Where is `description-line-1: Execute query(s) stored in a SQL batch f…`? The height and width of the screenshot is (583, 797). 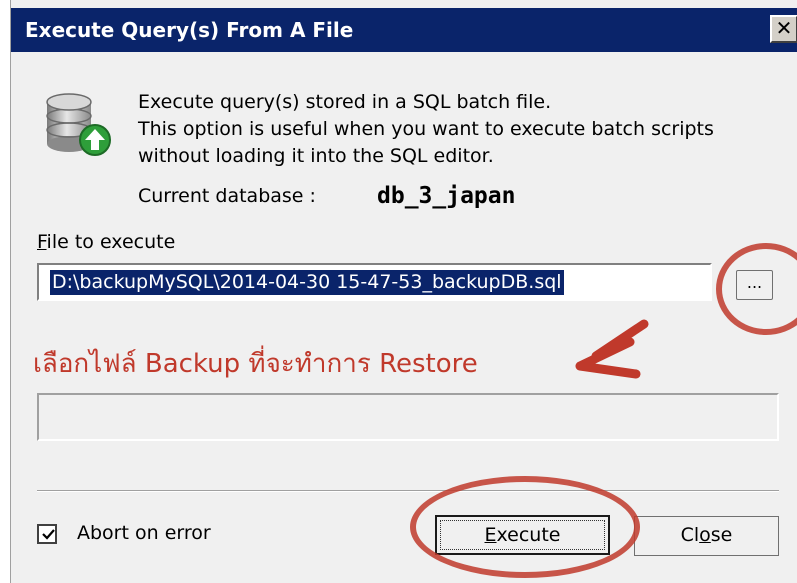
description-line-1: Execute query(s) stored in a SQL batch f… is located at coordinates (345, 102).